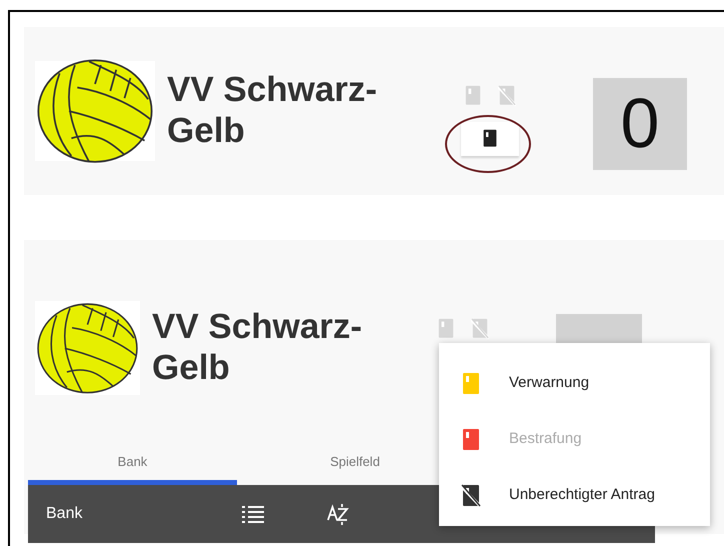 The height and width of the screenshot is (546, 724). Describe the element at coordinates (574, 383) in the screenshot. I see `menu-item: Verwarnung` at that location.